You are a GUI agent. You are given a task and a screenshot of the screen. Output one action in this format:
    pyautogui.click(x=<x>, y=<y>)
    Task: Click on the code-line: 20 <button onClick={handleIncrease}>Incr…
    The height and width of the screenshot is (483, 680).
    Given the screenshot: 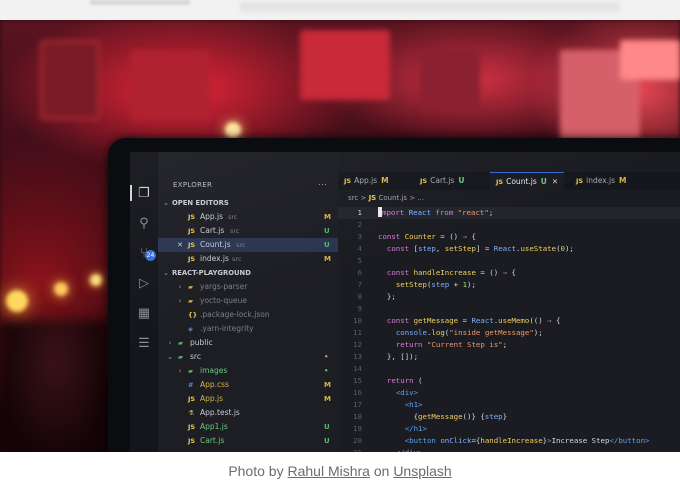 What is the action you would take?
    pyautogui.click(x=501, y=440)
    